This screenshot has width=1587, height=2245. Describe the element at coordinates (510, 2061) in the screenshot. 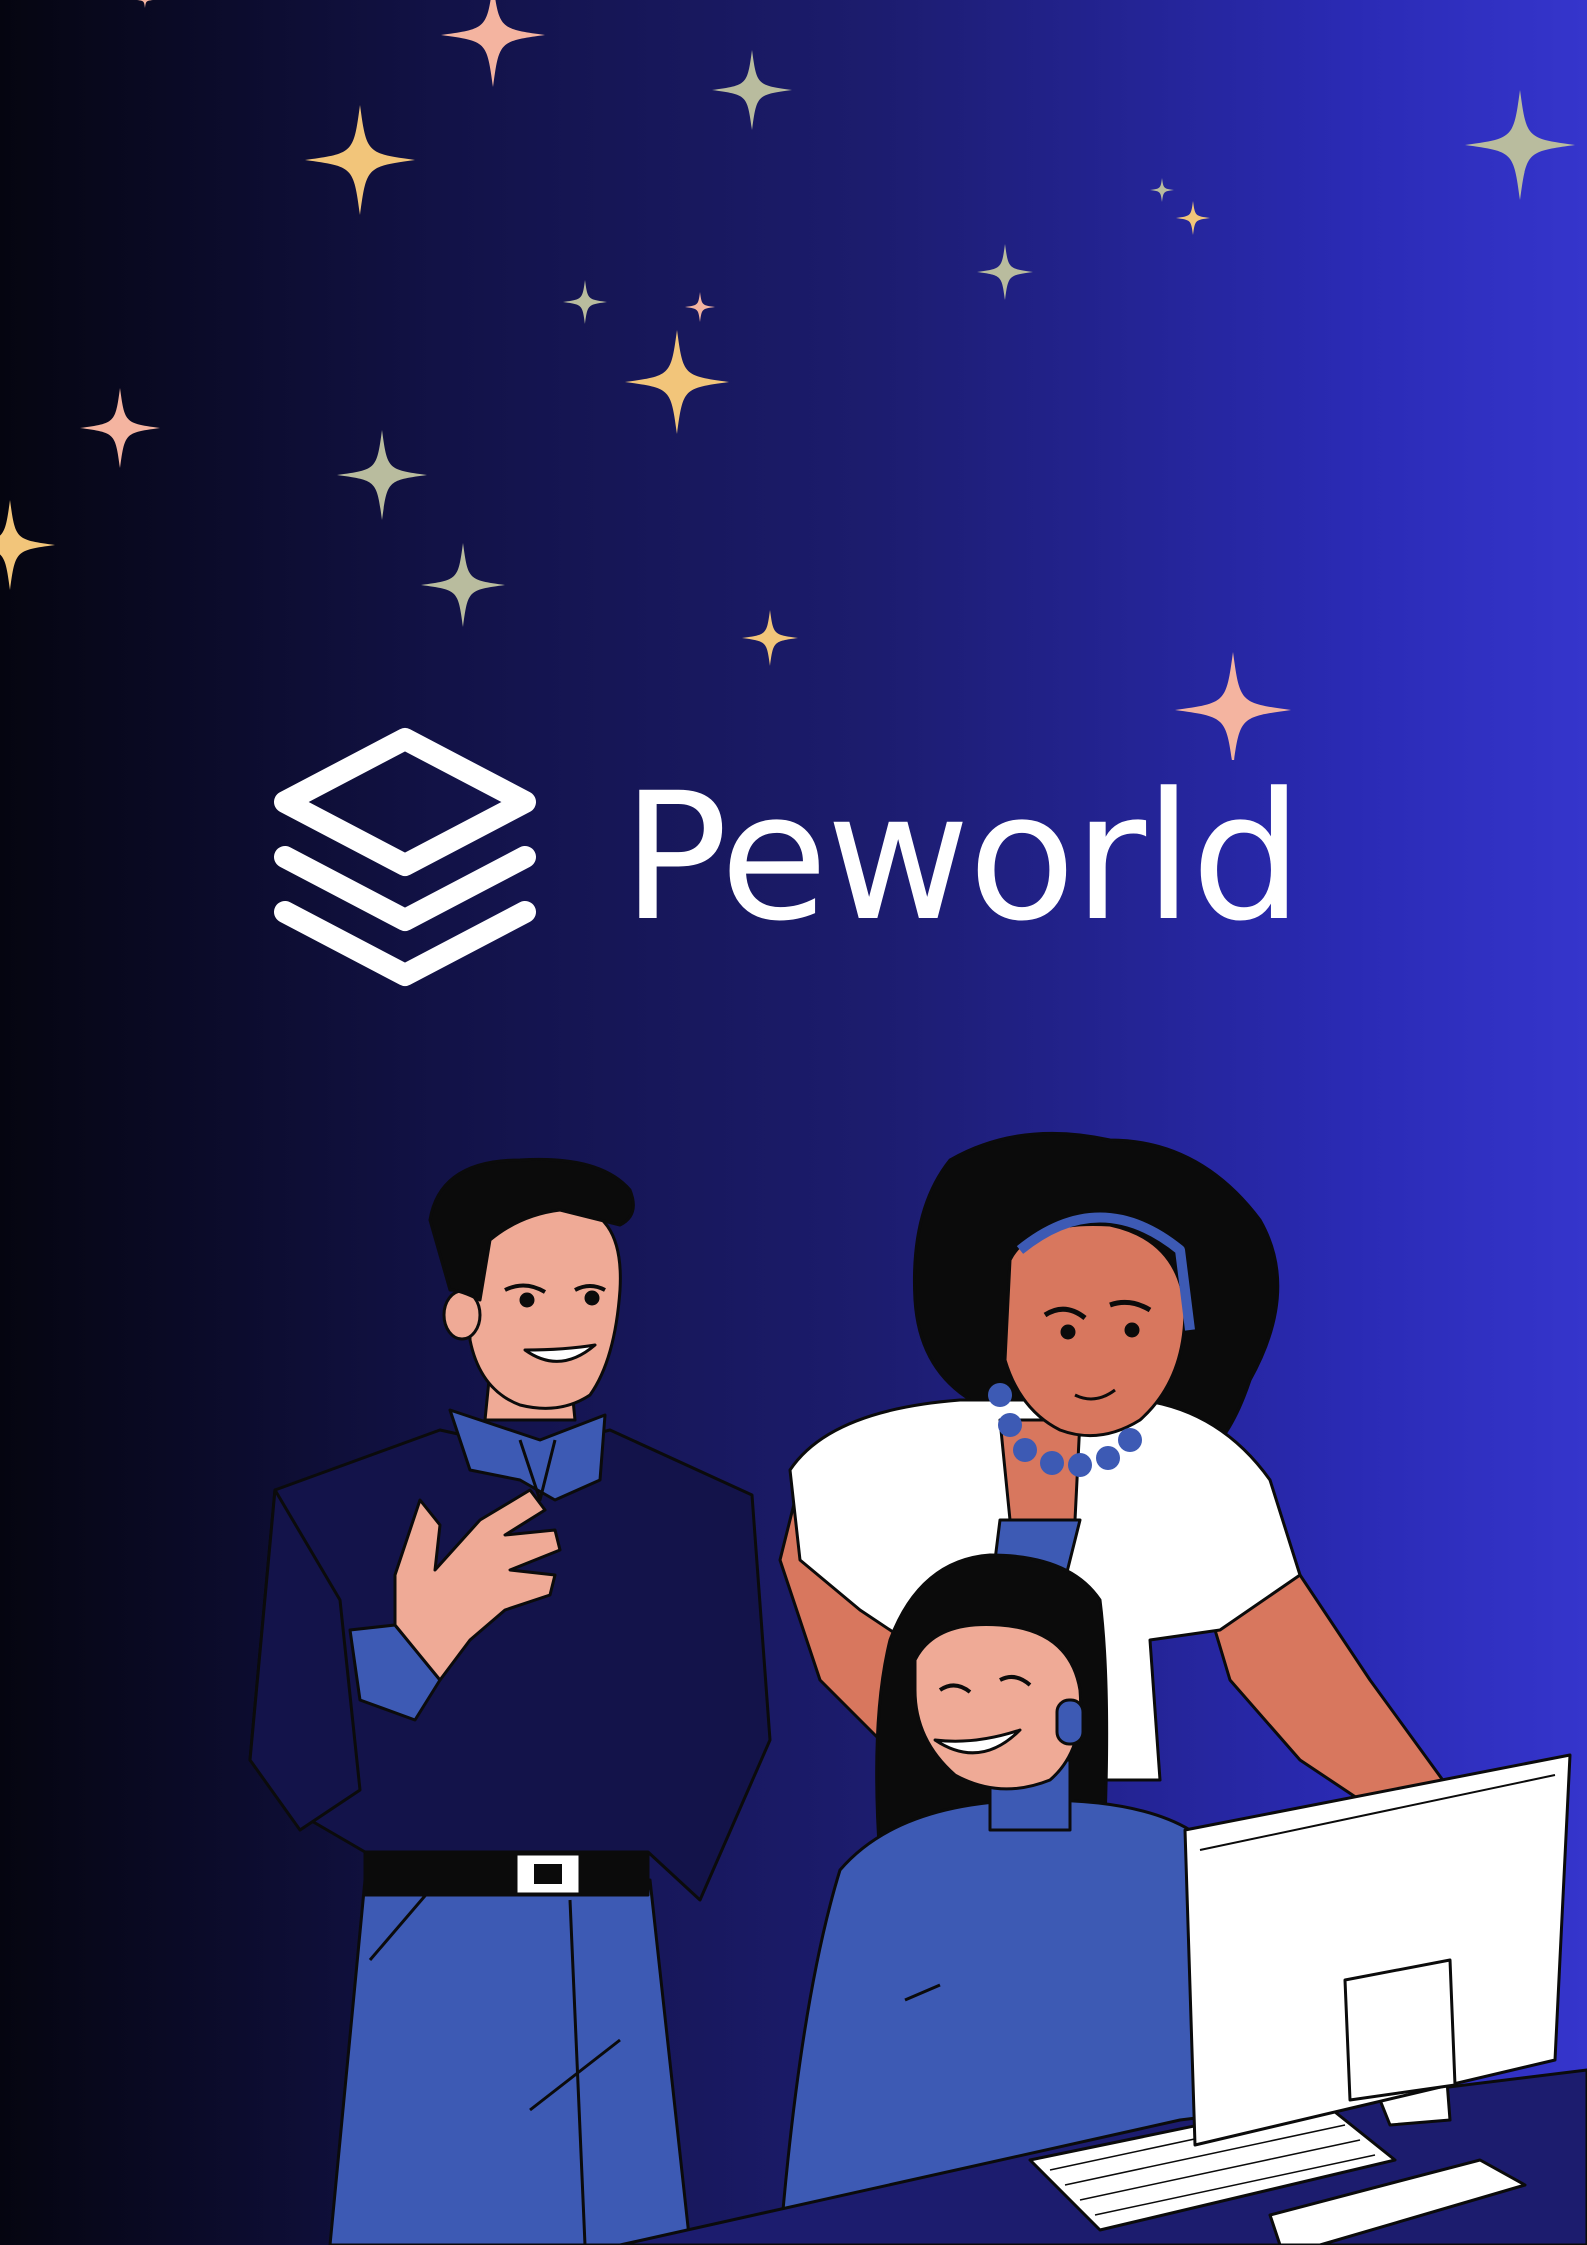

I see `man-pants` at that location.